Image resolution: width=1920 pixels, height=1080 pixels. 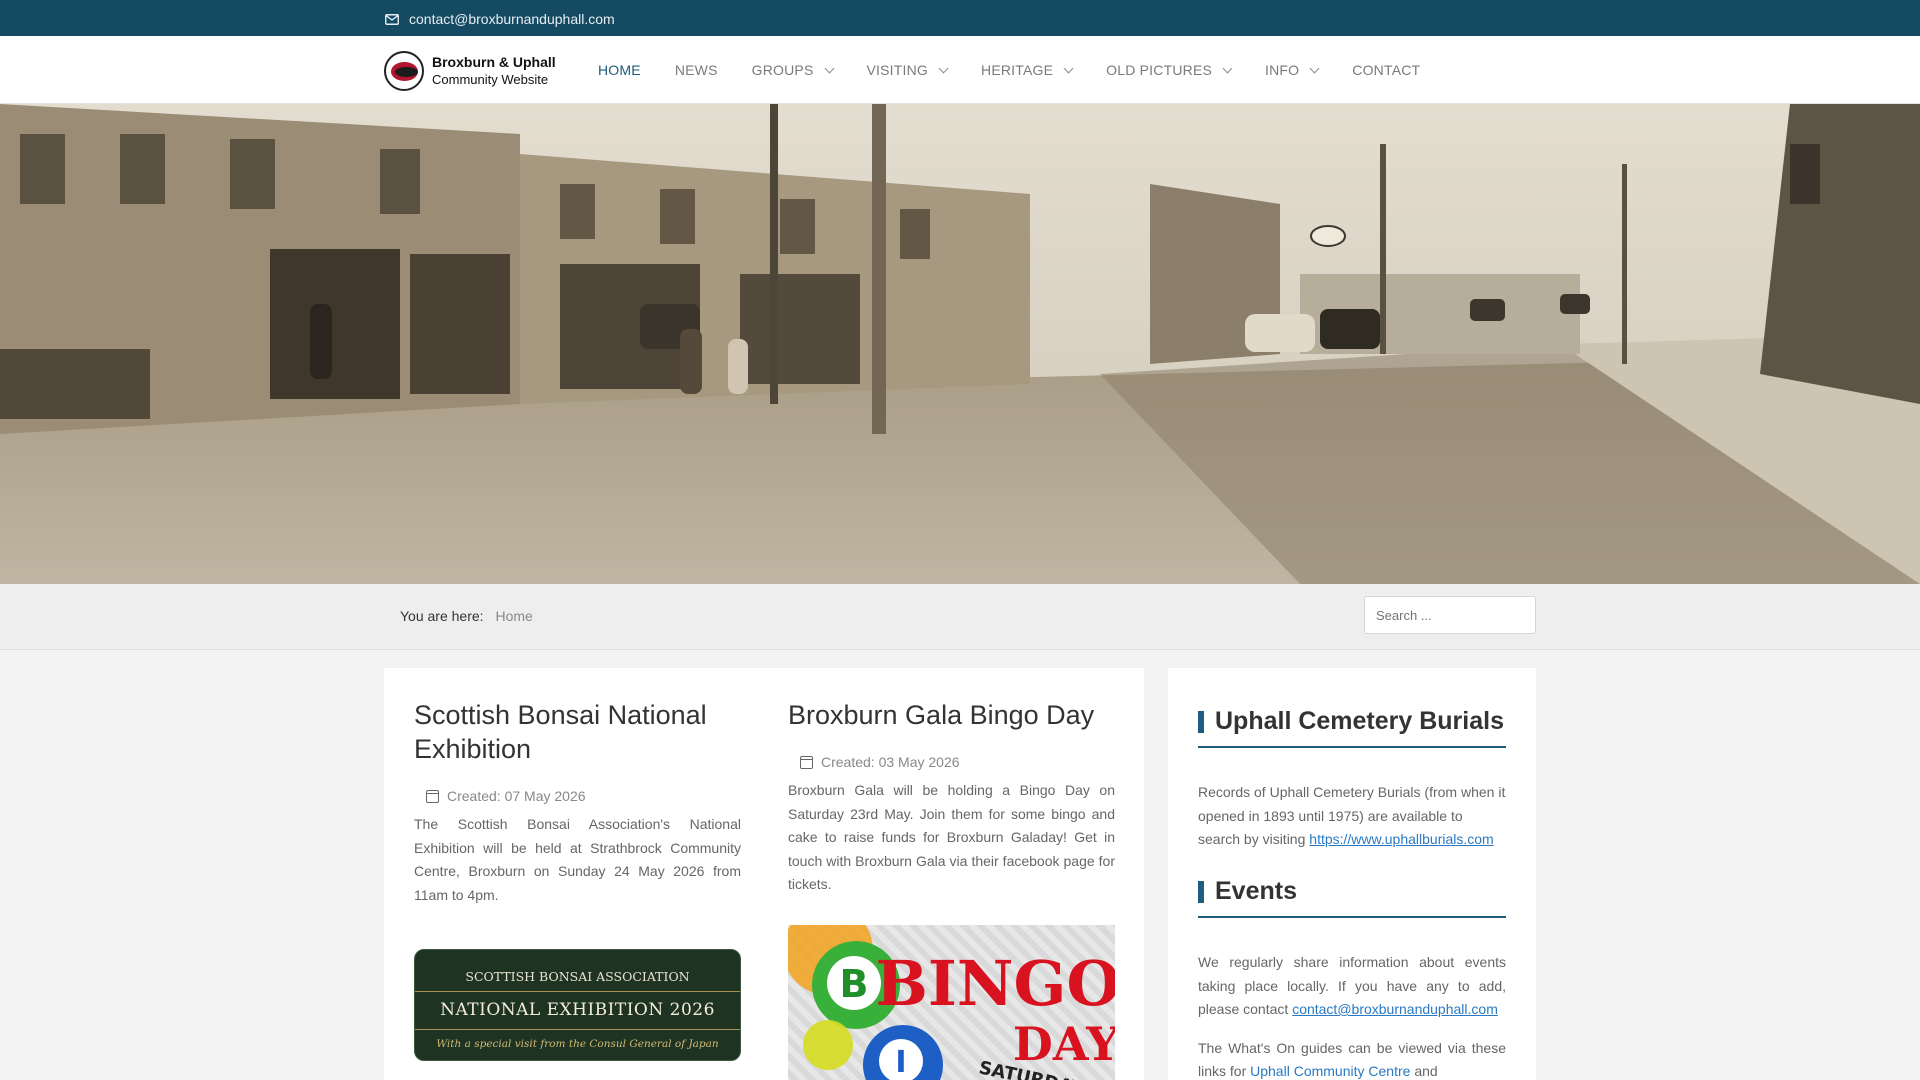 I want to click on bingo-ball-b: B, so click(x=854, y=984).